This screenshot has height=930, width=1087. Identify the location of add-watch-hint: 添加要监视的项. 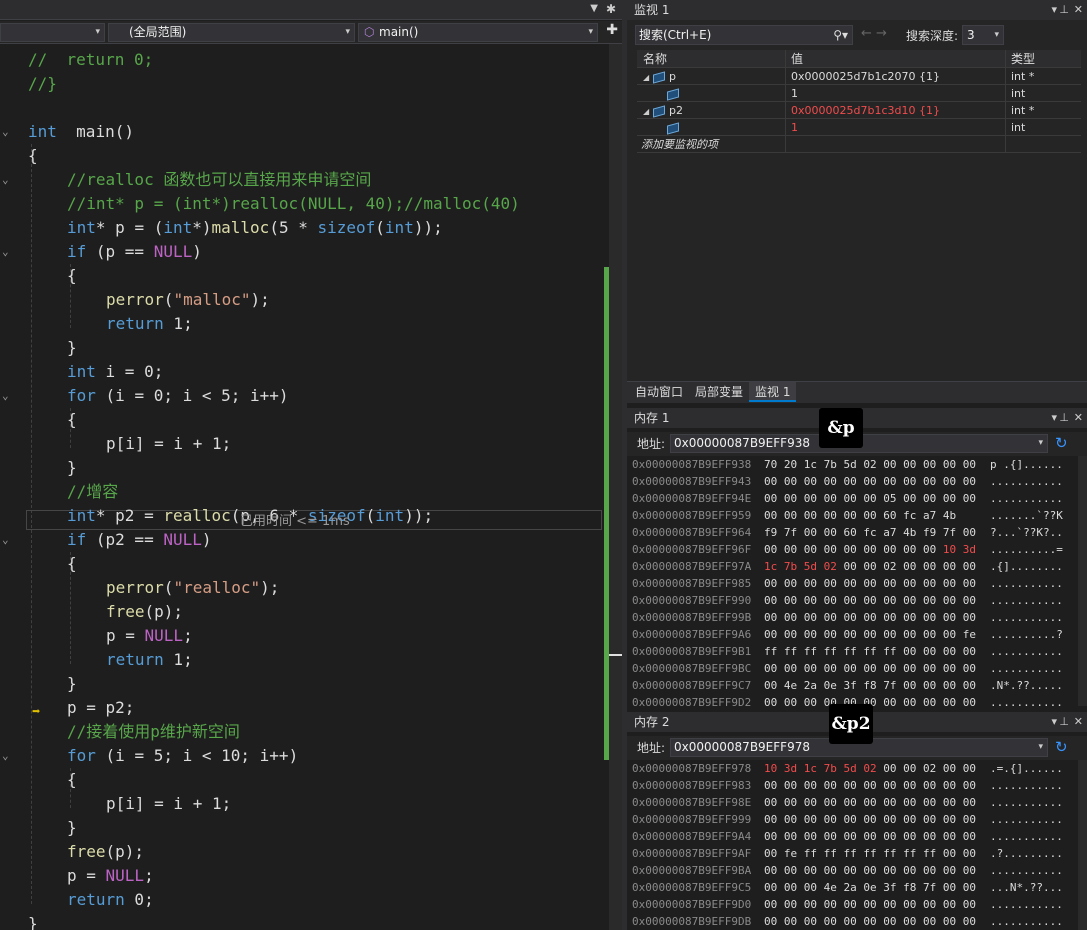
(711, 144).